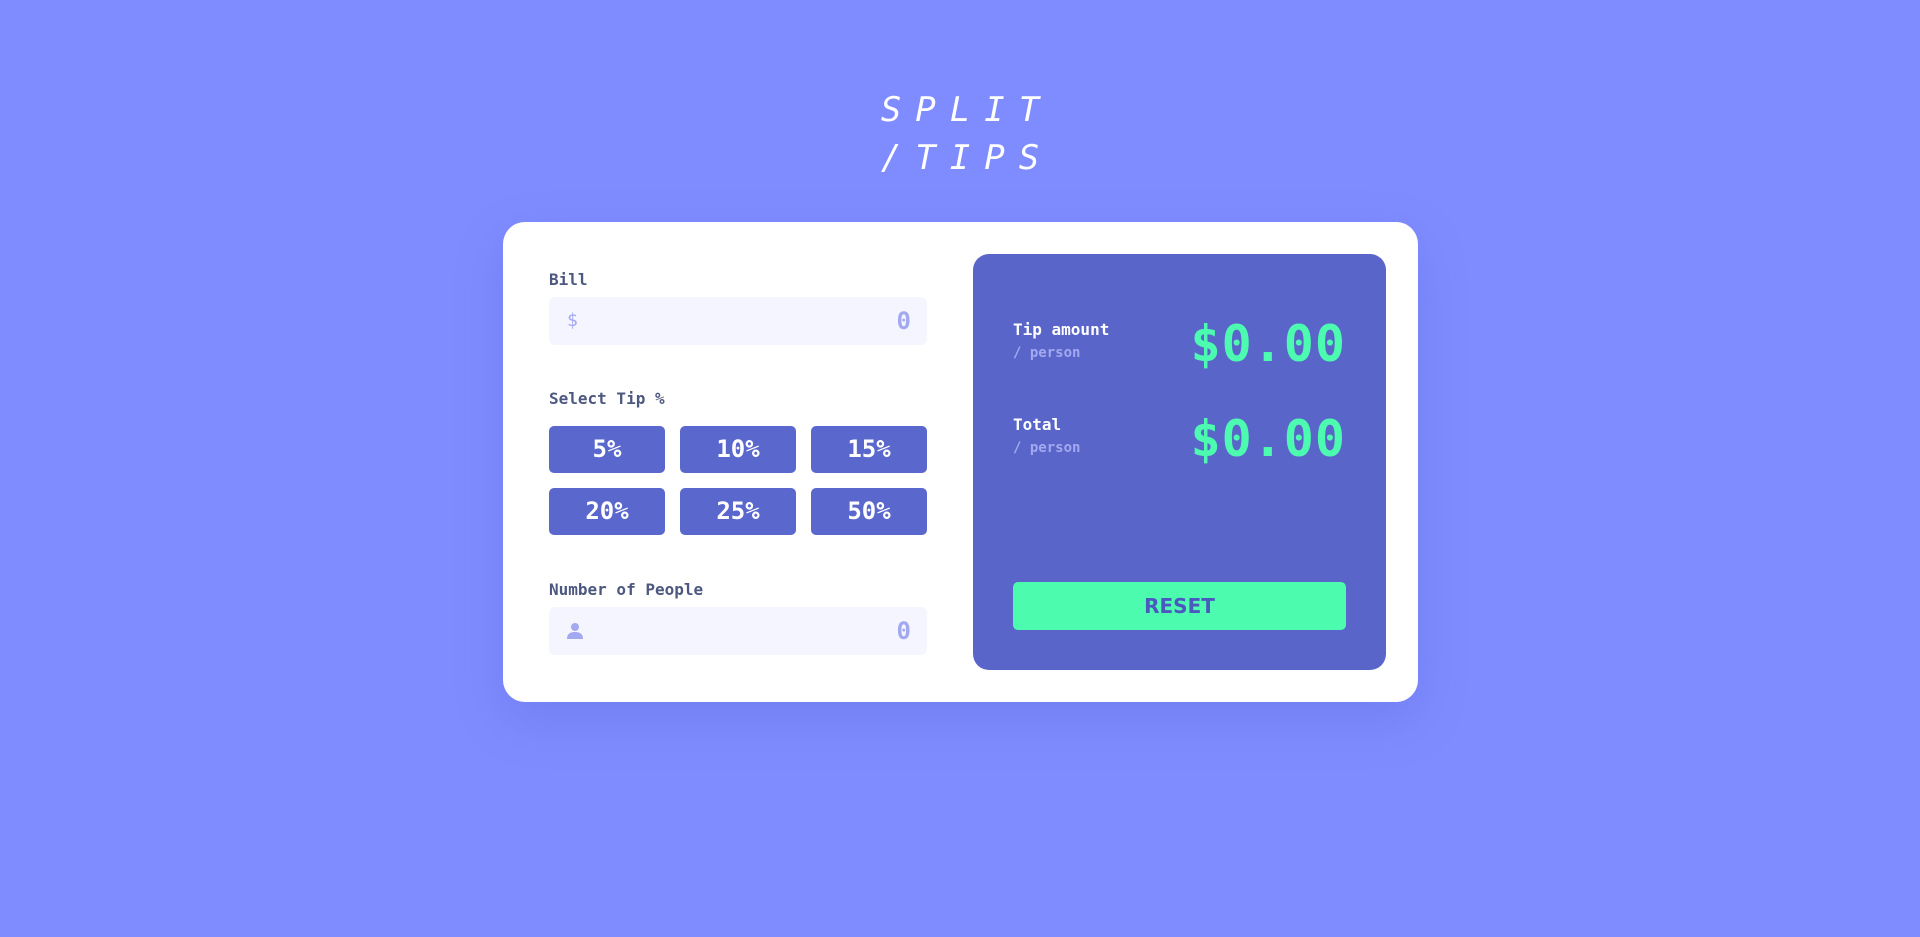 This screenshot has height=937, width=1920. I want to click on people-label: Number of People, so click(626, 589).